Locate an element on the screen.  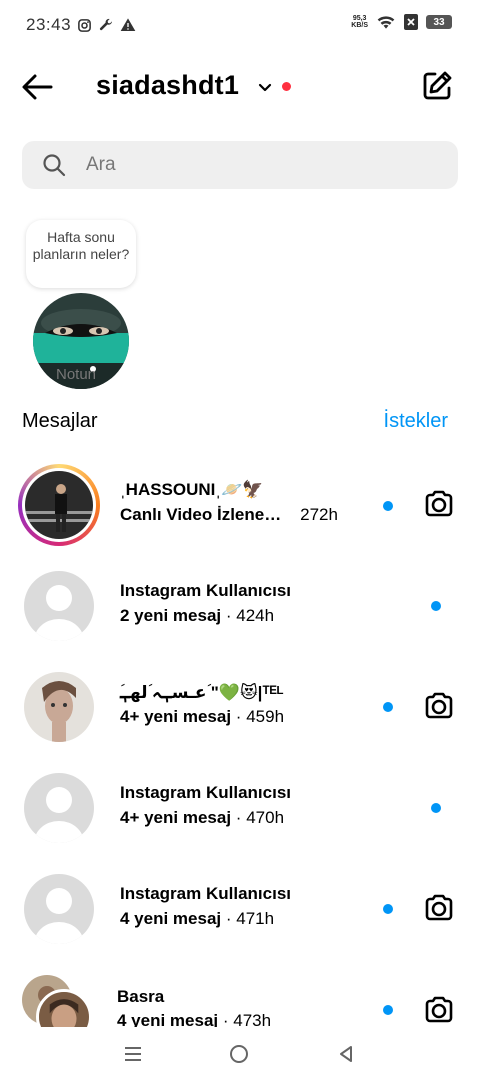
system-navigation-bar is located at coordinates (239, 1054).